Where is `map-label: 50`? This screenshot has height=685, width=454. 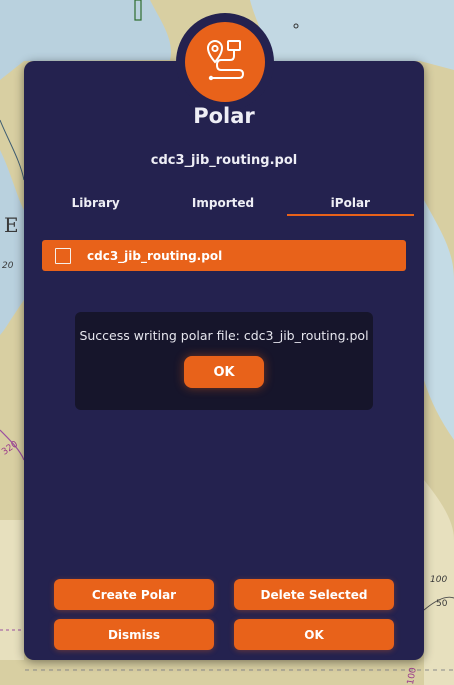
map-label: 50 is located at coordinates (442, 604).